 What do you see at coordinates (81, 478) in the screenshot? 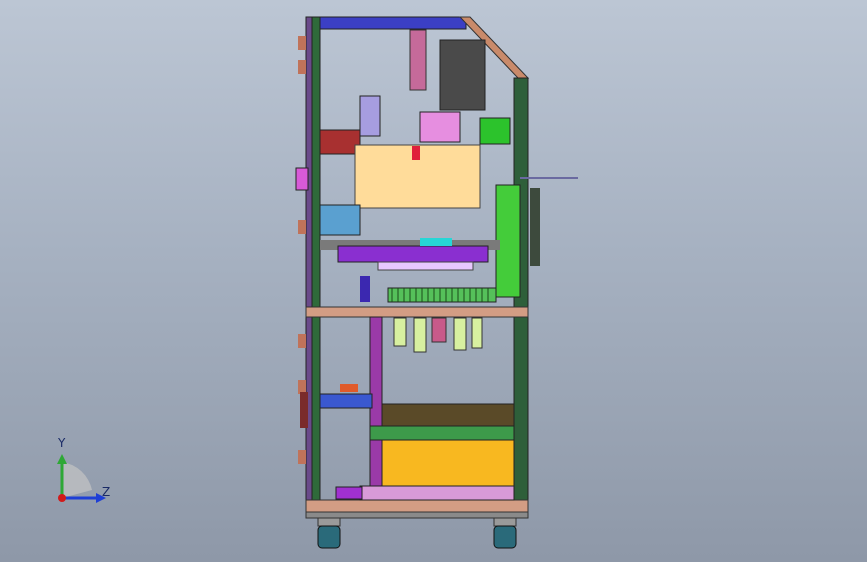
I see `axes-icon` at bounding box center [81, 478].